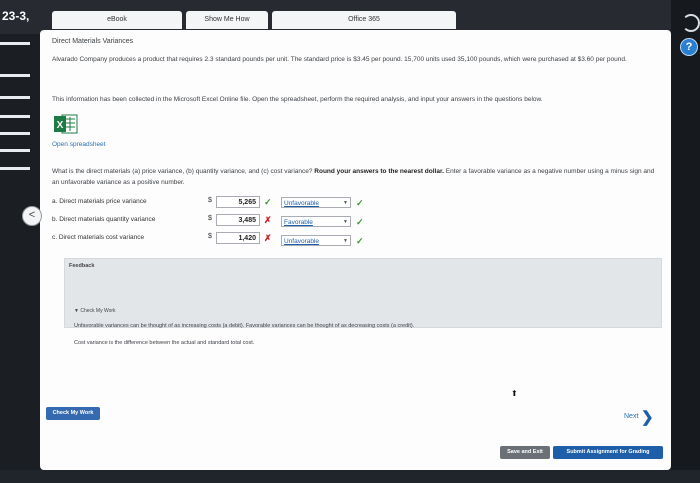  Describe the element at coordinates (93, 41) in the screenshot. I see `page-title: Direct Materials Variances` at that location.